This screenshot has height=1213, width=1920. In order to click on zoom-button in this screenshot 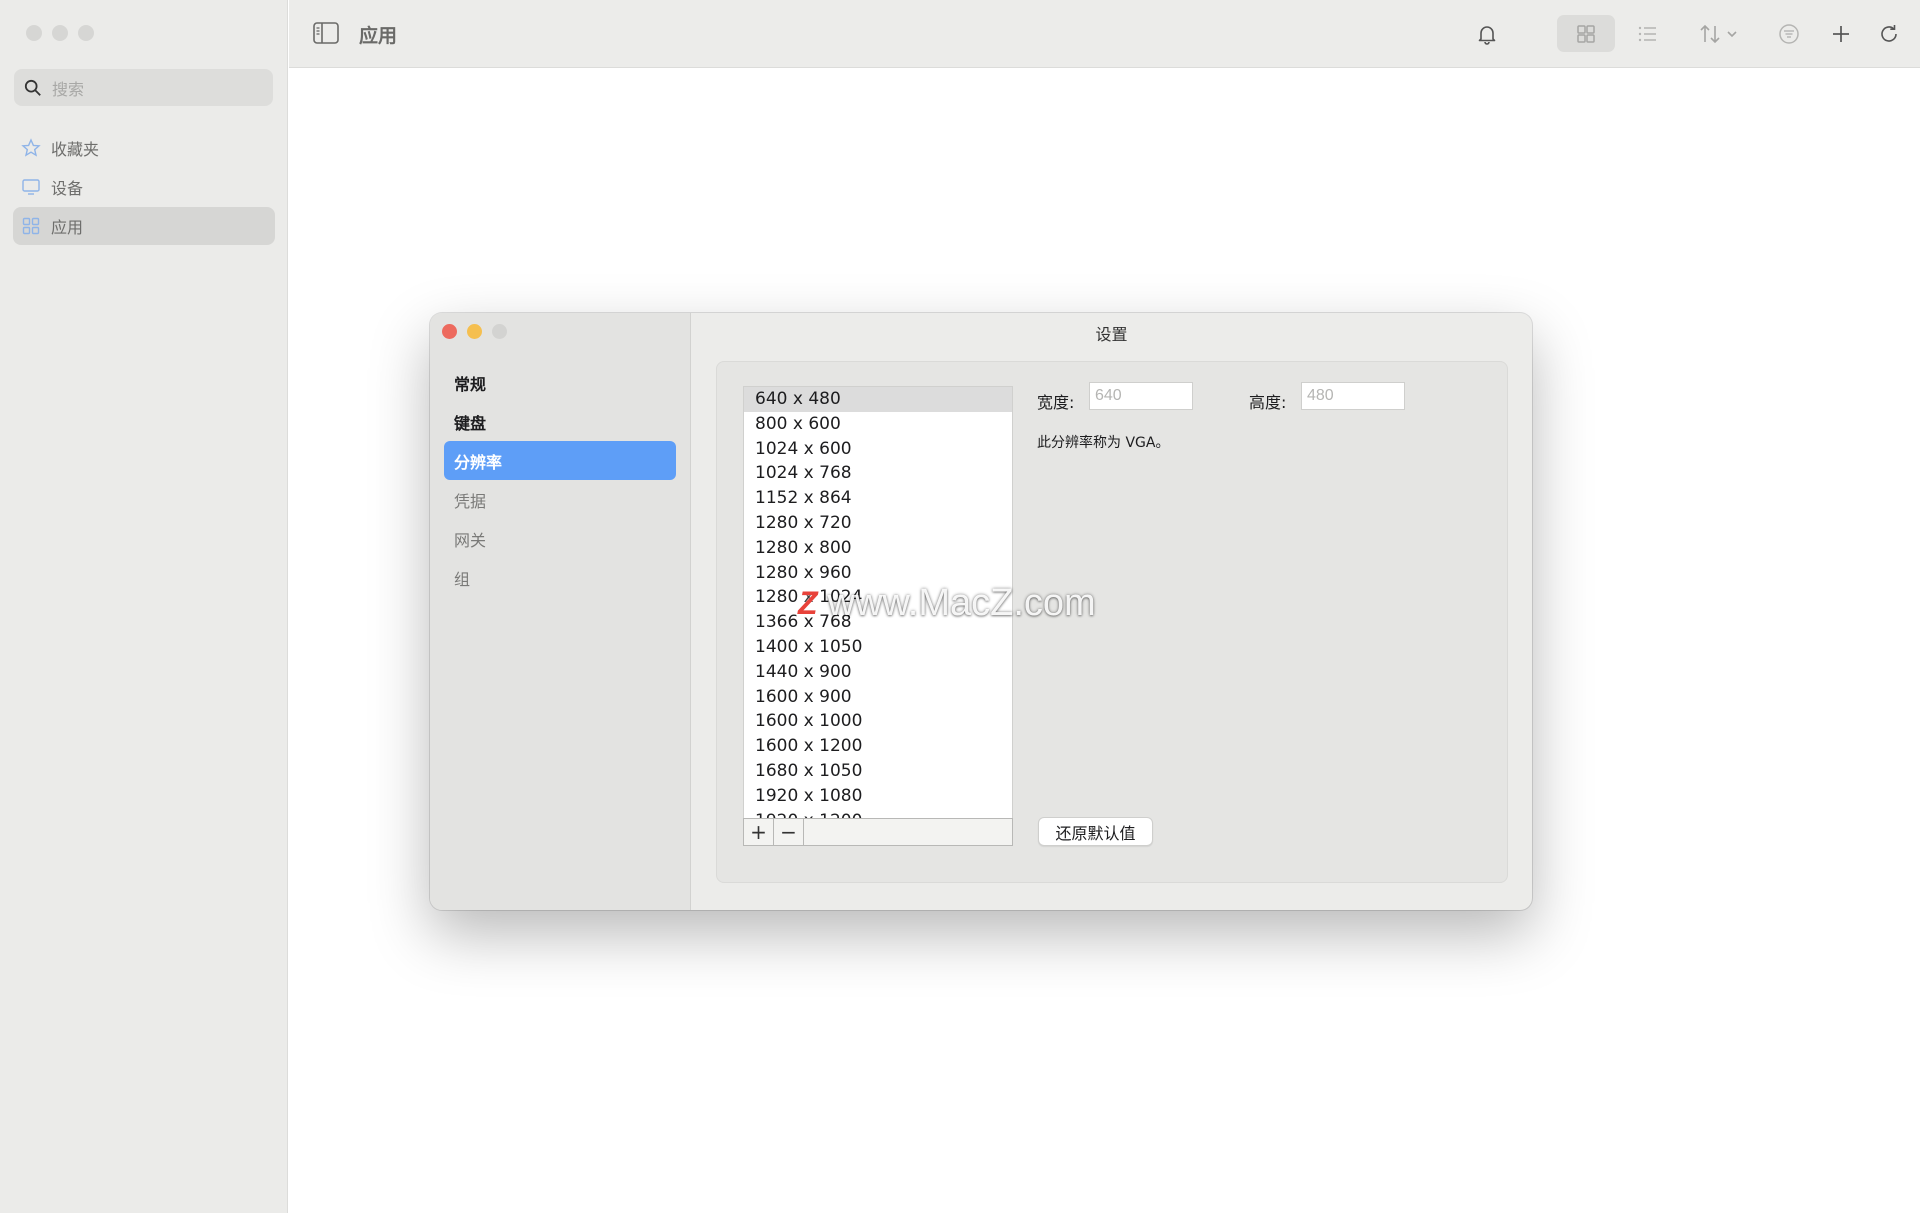, I will do `click(86, 33)`.